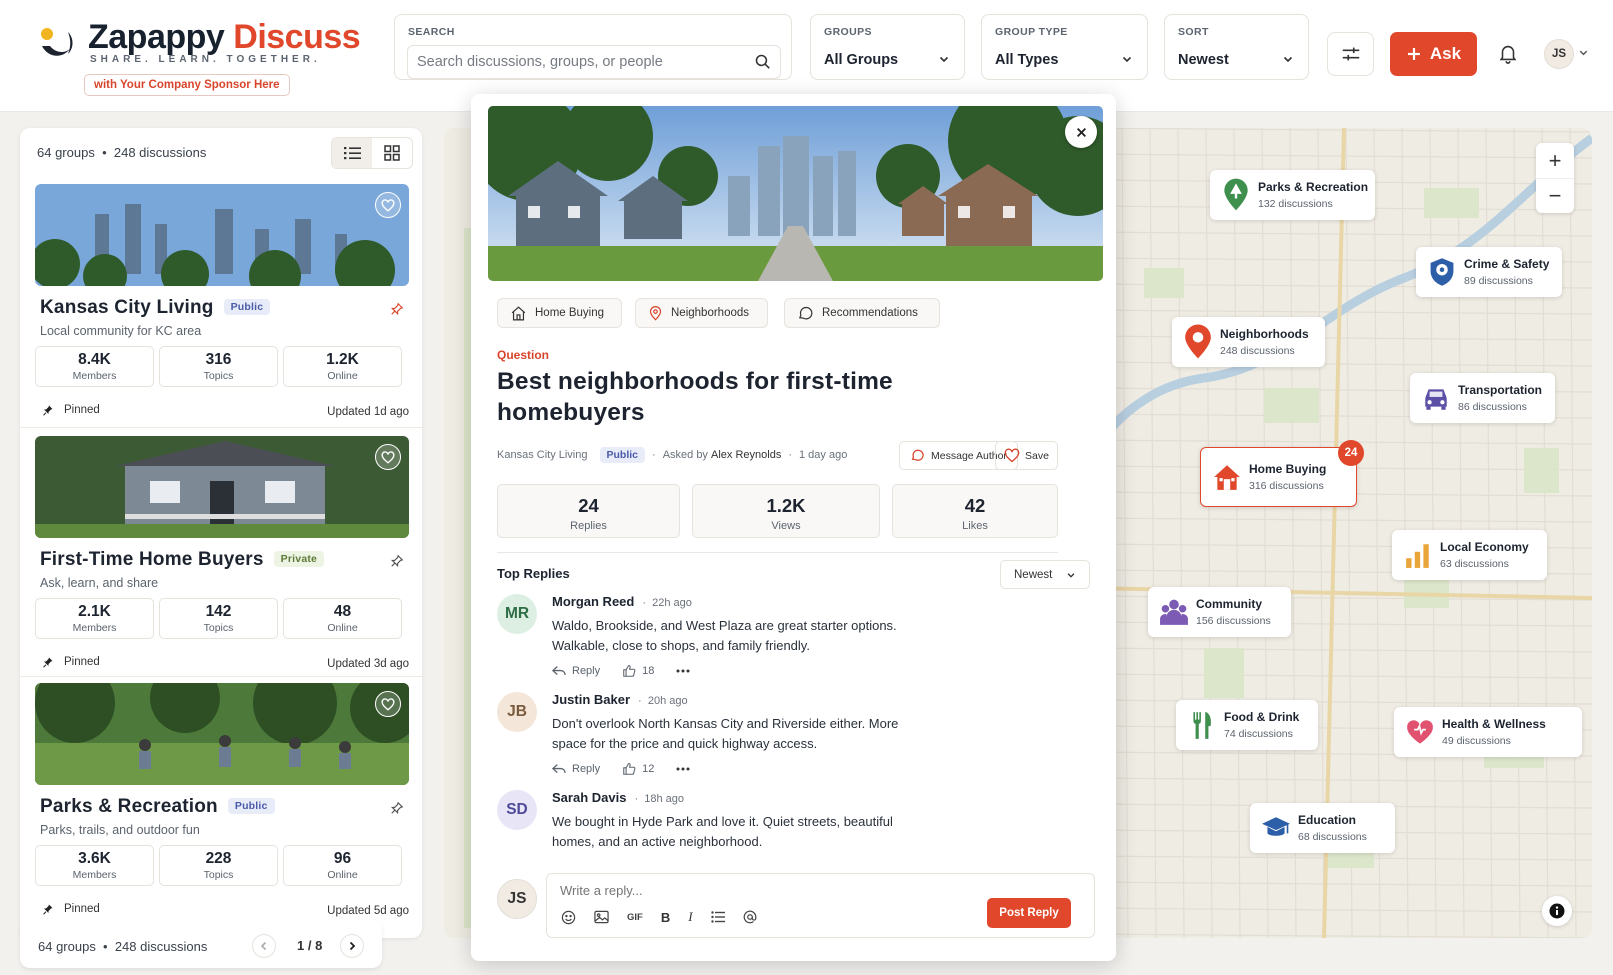  What do you see at coordinates (94, 618) in the screenshot?
I see `group-stat: 2.1K Members` at bounding box center [94, 618].